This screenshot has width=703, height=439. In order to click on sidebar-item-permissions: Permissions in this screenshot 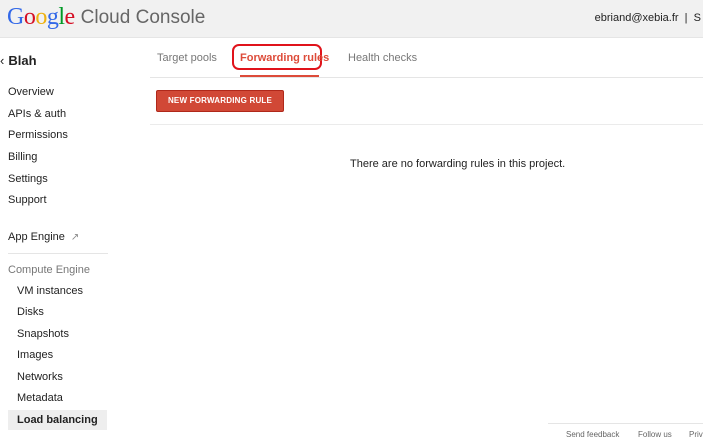, I will do `click(38, 135)`.